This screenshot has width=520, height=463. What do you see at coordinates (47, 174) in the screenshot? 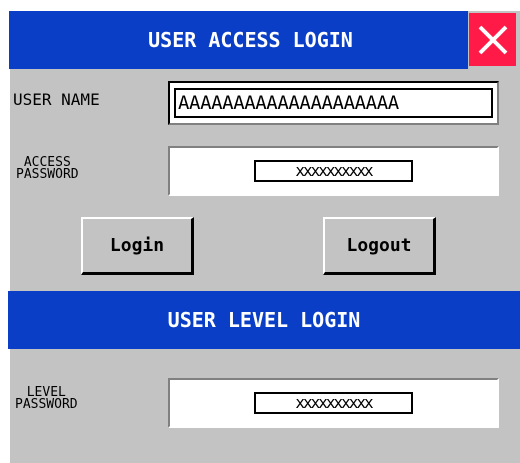
I see `access-password-label-line2: PASSWORD` at bounding box center [47, 174].